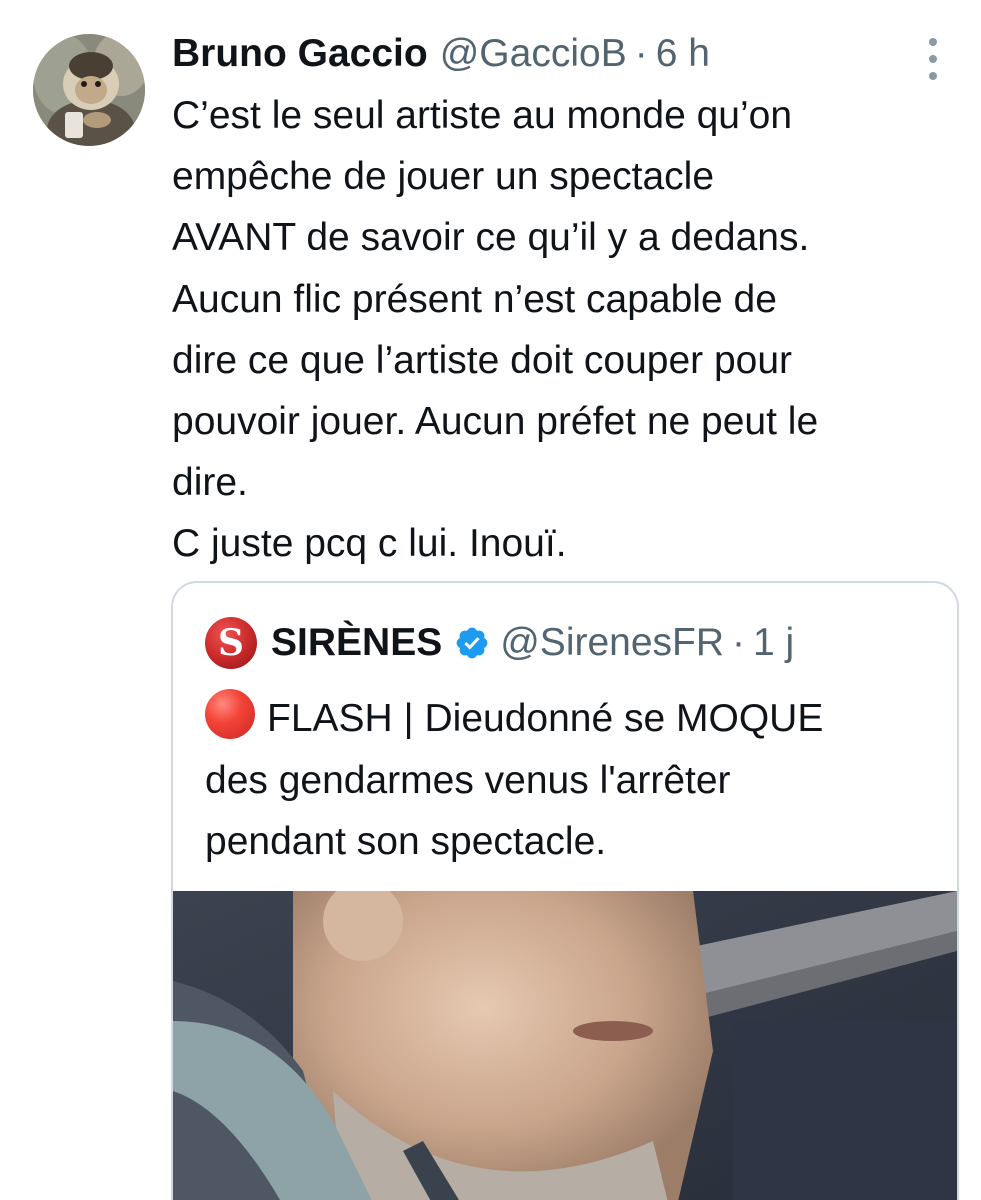 The height and width of the screenshot is (1200, 981). I want to click on tweet-header: Bruno Gaccio @GaccioB · 6 h, so click(441, 54).